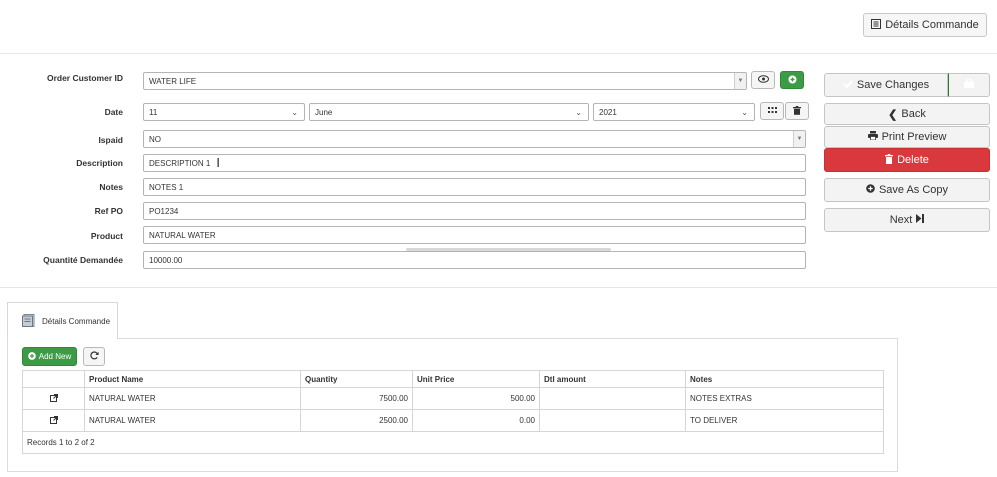 The width and height of the screenshot is (997, 477). Describe the element at coordinates (192, 379) in the screenshot. I see `column-header: Product Name` at that location.